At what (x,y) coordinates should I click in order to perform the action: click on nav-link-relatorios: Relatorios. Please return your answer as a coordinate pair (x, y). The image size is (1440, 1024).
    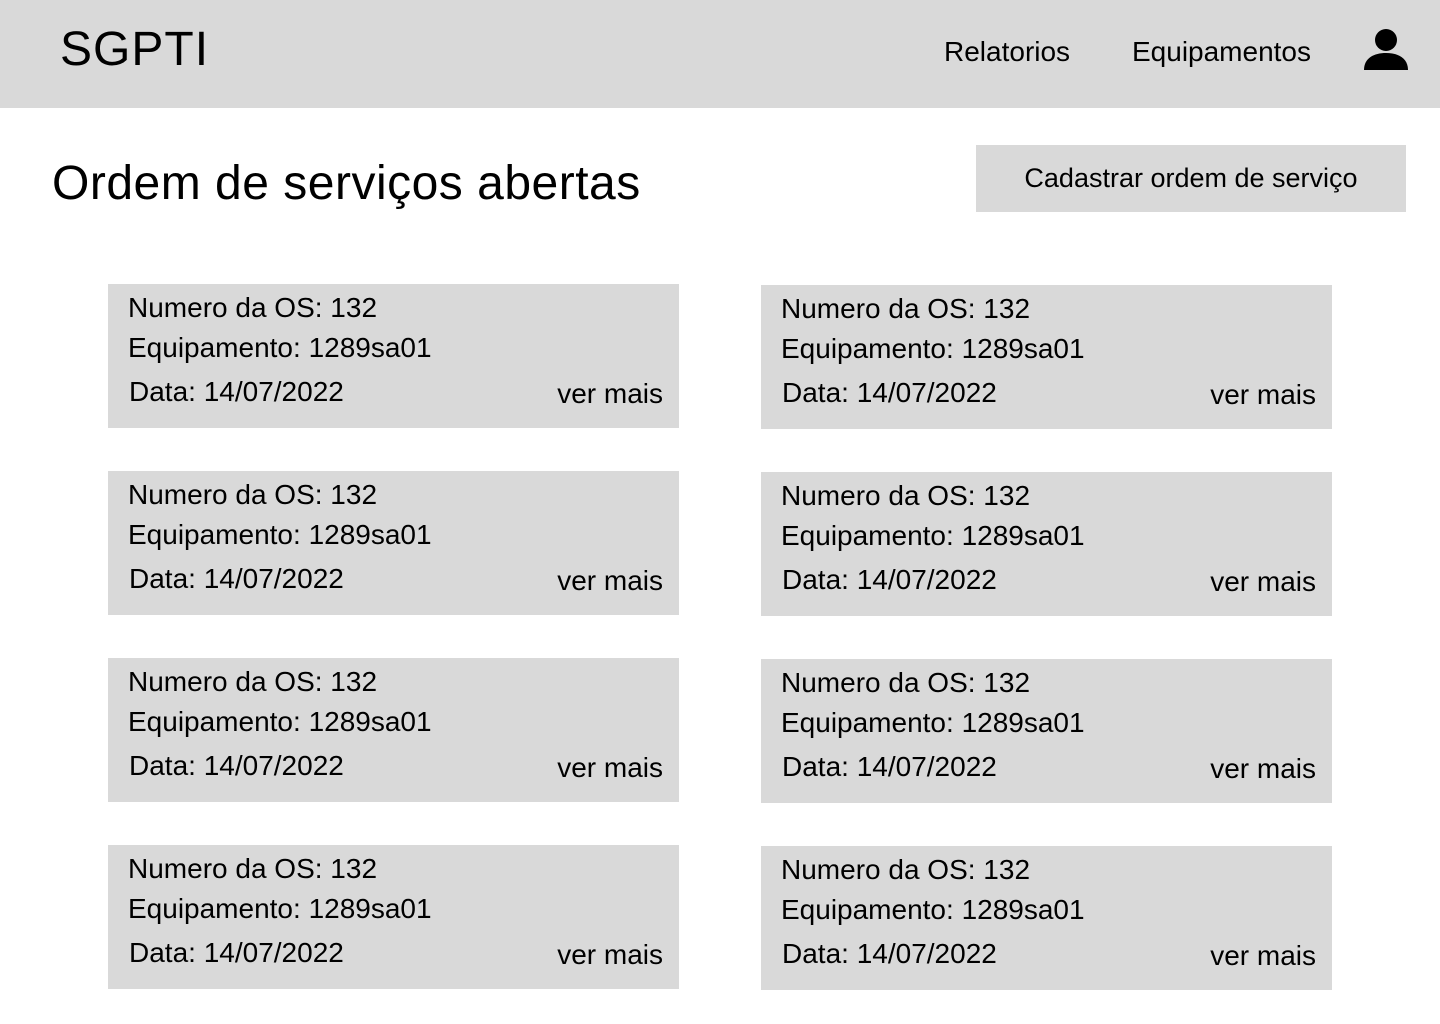
    Looking at the image, I should click on (1007, 52).